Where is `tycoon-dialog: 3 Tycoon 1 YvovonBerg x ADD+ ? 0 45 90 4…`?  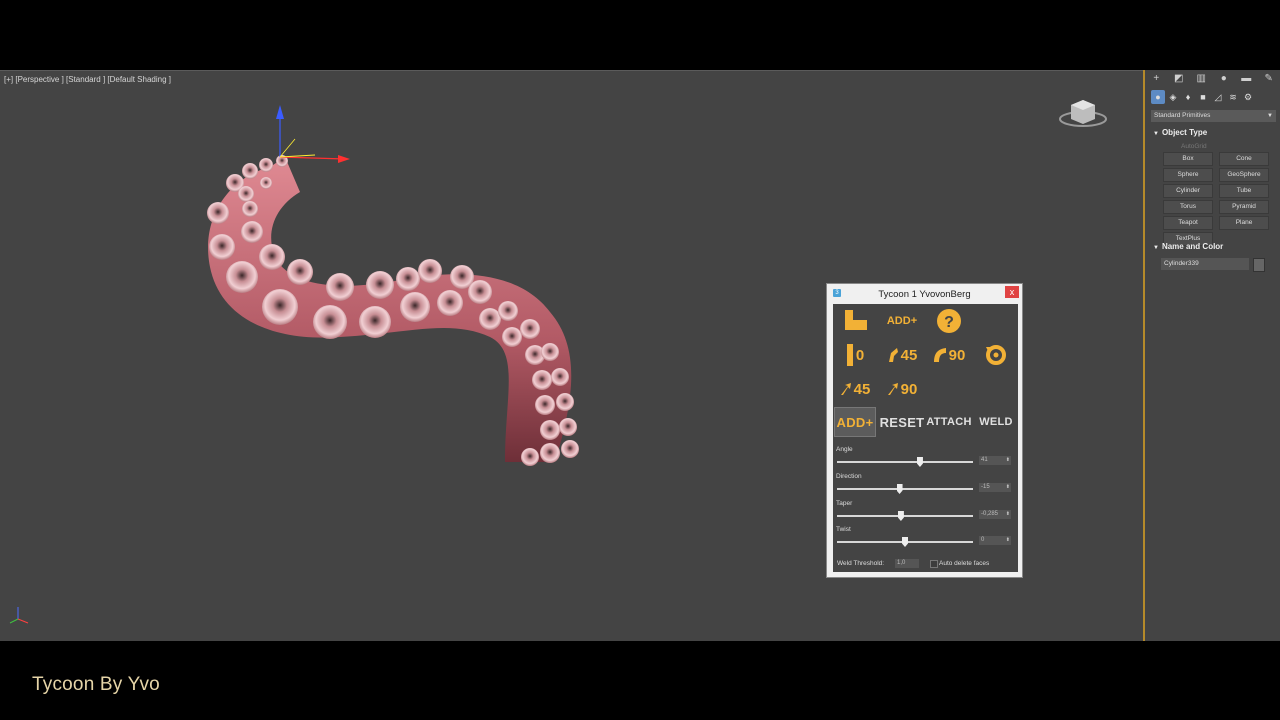 tycoon-dialog: 3 Tycoon 1 YvovonBerg x ADD+ ? 0 45 90 4… is located at coordinates (924, 430).